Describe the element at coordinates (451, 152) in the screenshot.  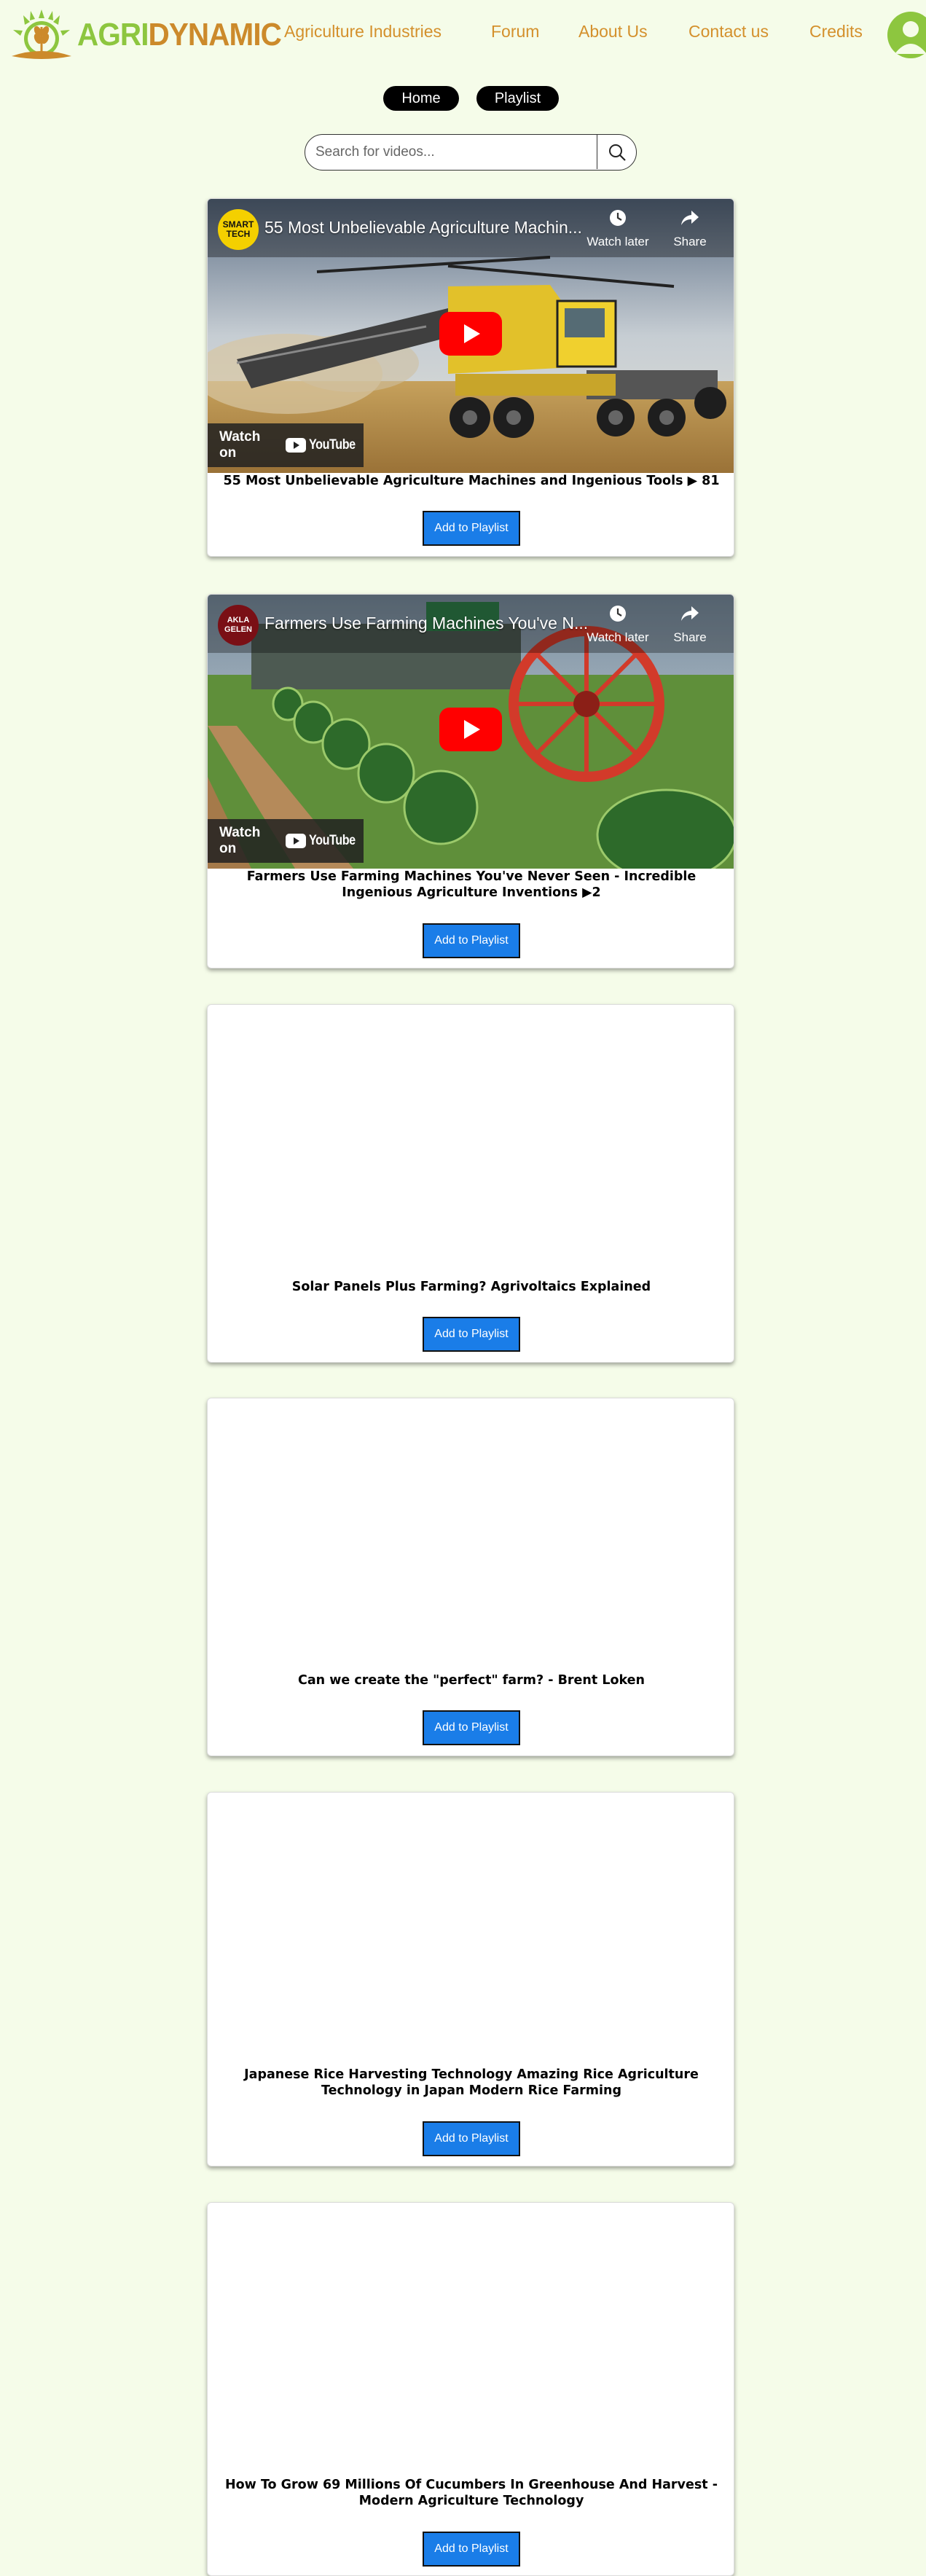
I see `search-input` at that location.